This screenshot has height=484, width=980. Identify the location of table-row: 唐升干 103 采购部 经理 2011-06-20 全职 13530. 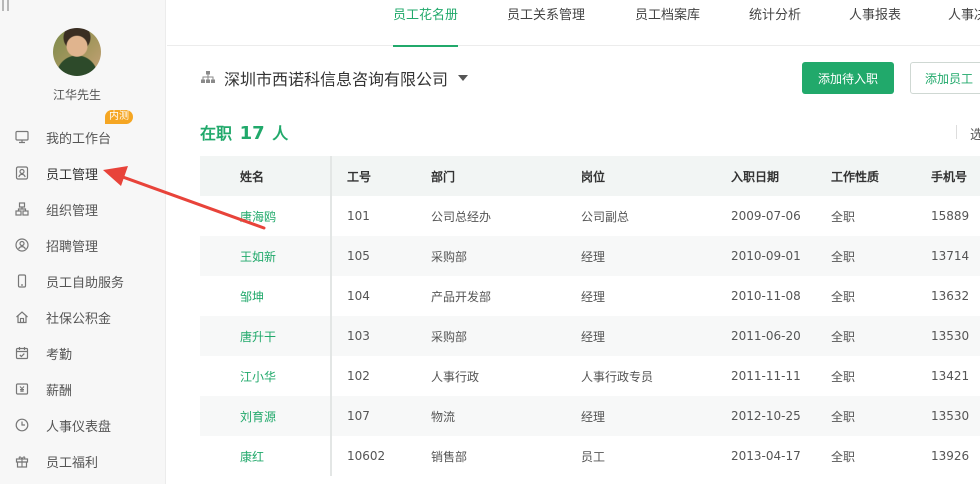
(590, 336).